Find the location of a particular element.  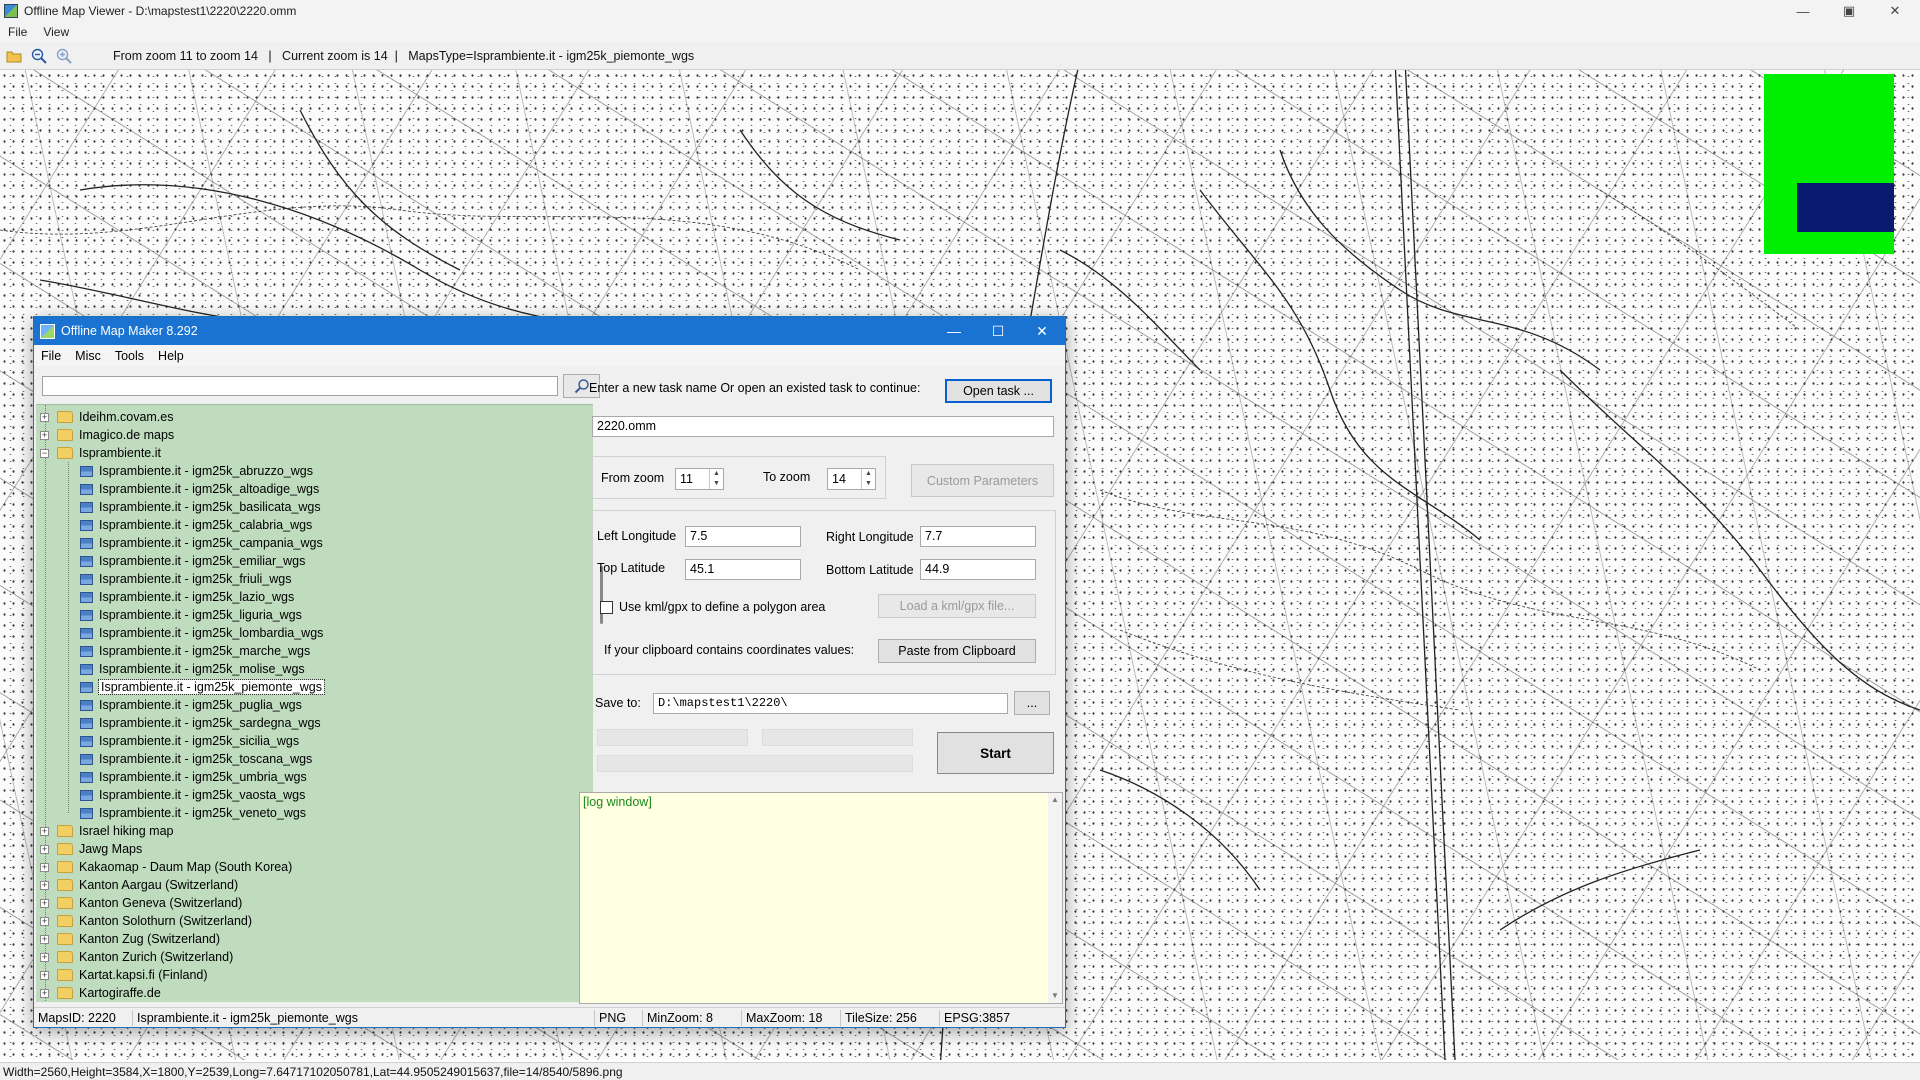

tree-map-item: Isprambiente.it - igm25k_piemonte_wgs is located at coordinates (202, 687).